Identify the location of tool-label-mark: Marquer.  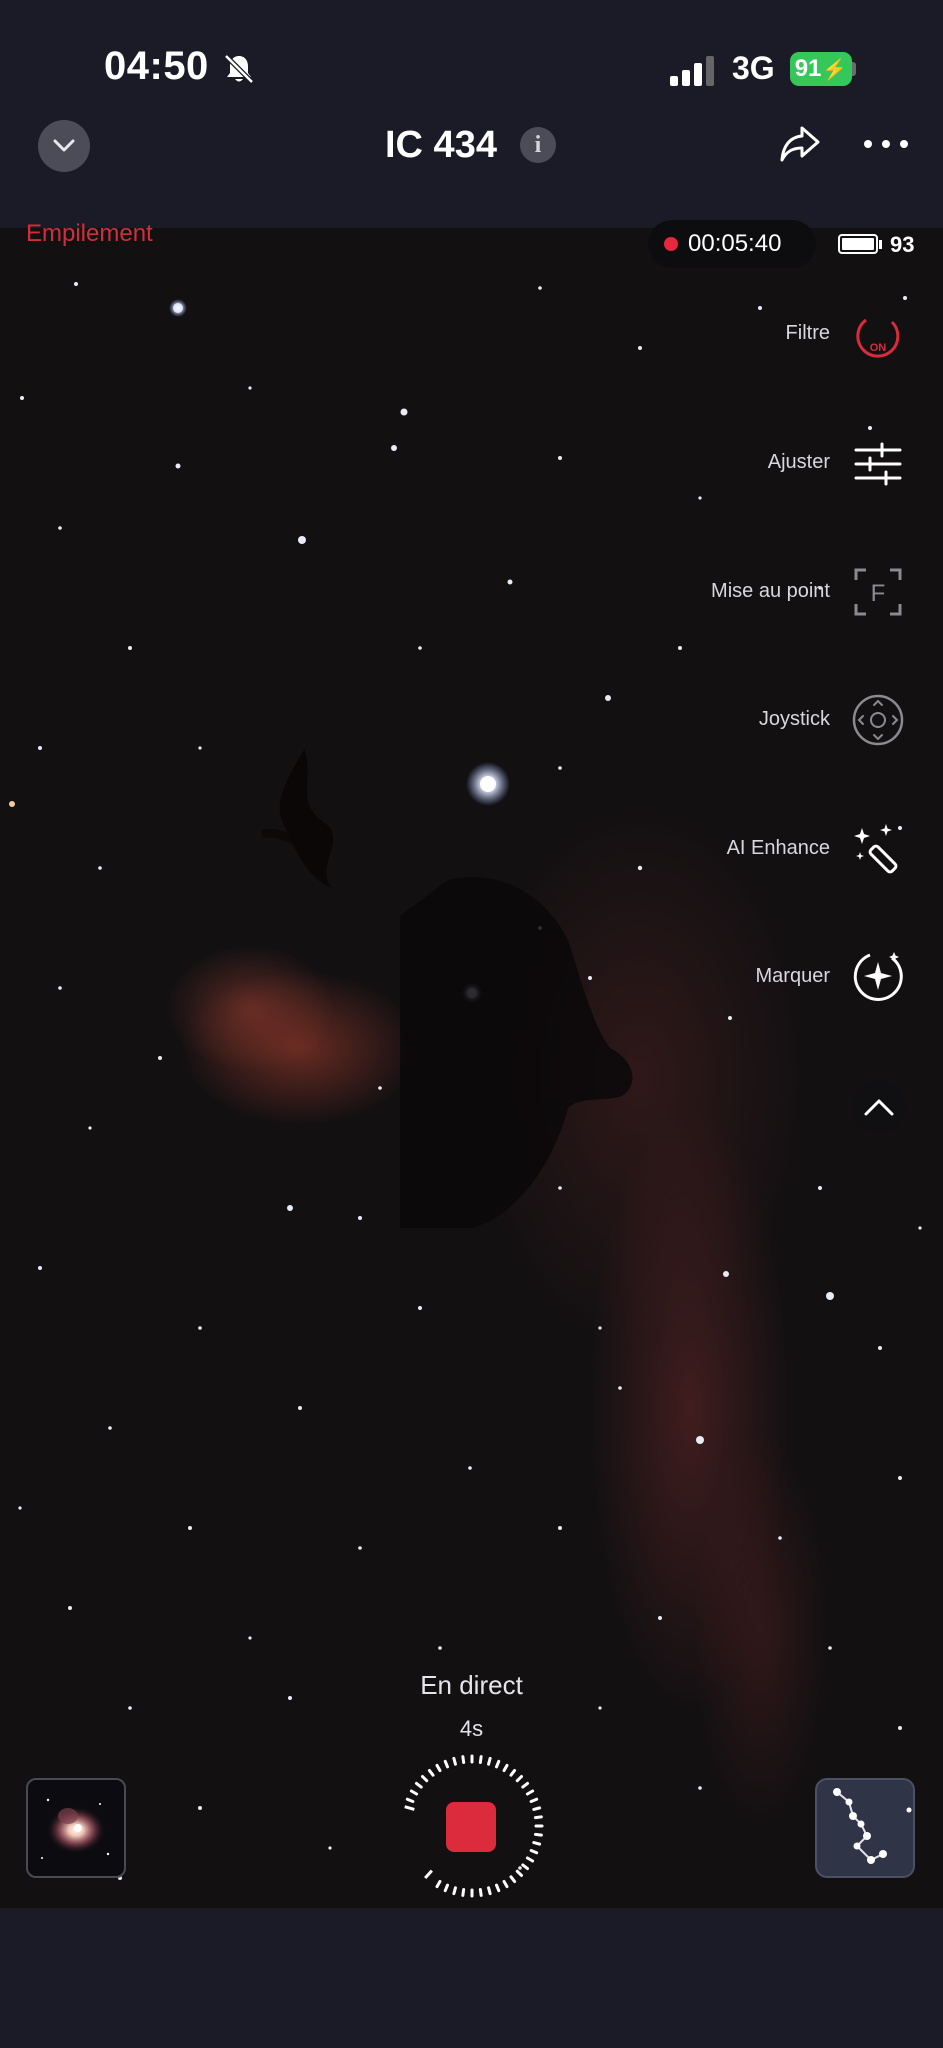
(793, 976).